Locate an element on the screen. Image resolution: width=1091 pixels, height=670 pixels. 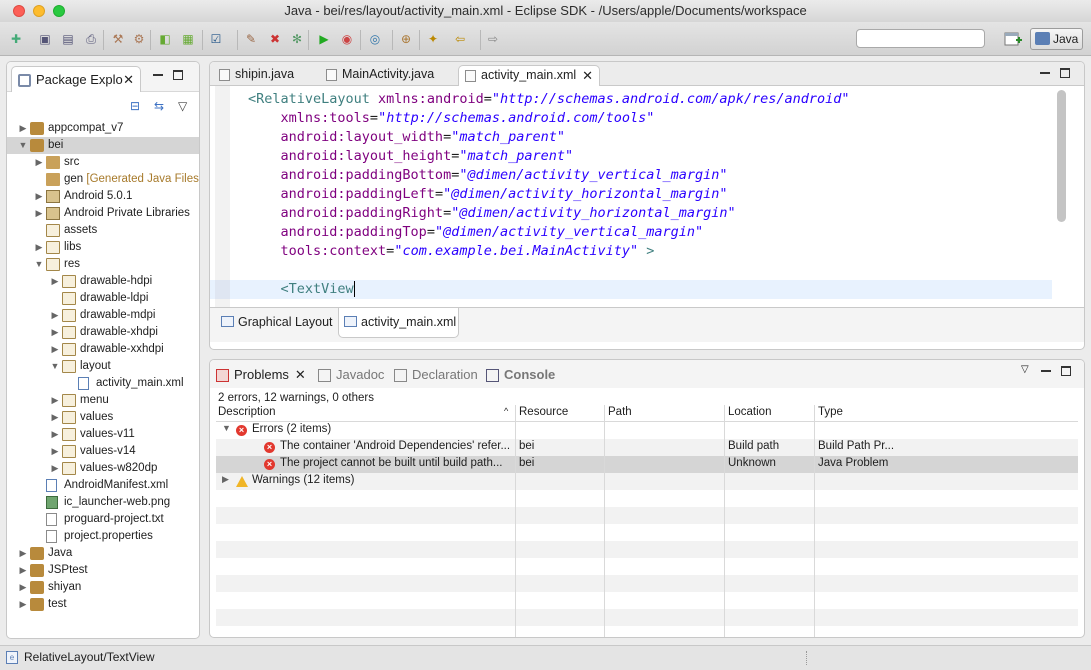
tree-item: ▶ src is located at coordinates (103, 162).